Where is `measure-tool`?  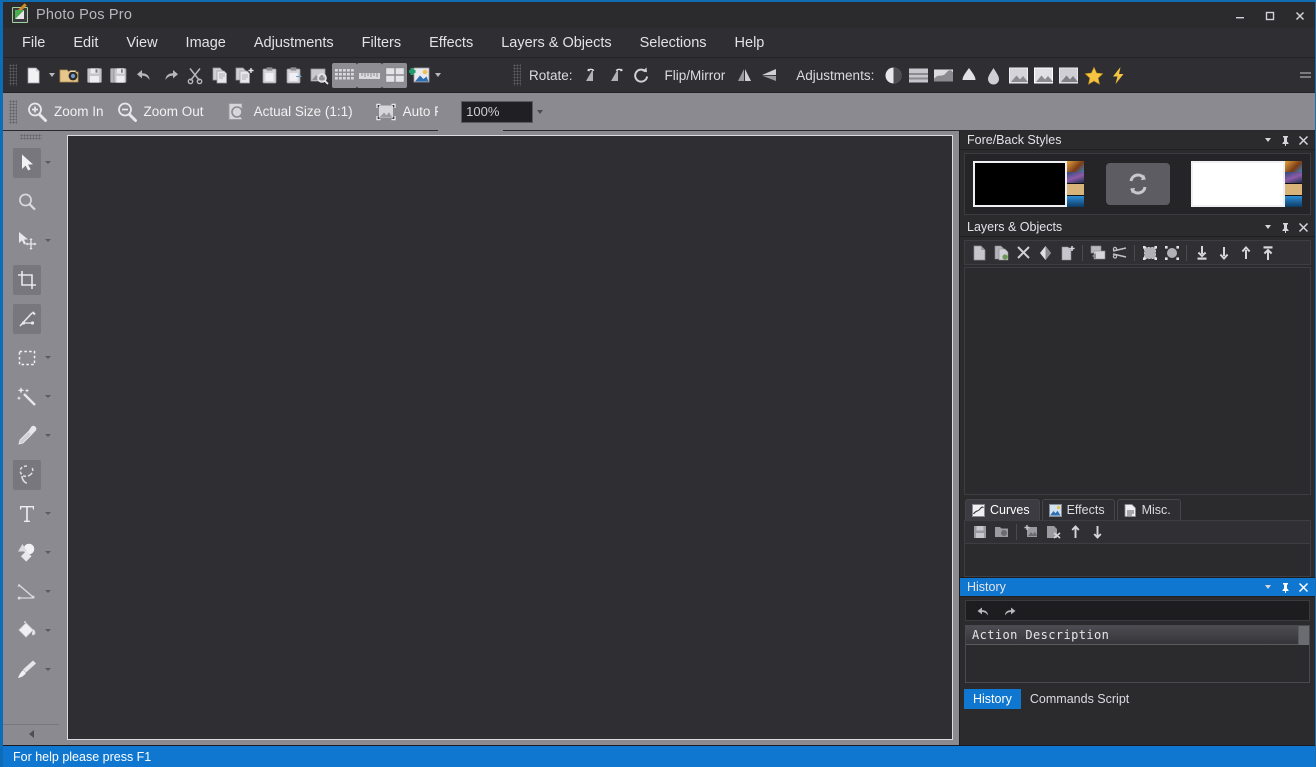 measure-tool is located at coordinates (27, 318).